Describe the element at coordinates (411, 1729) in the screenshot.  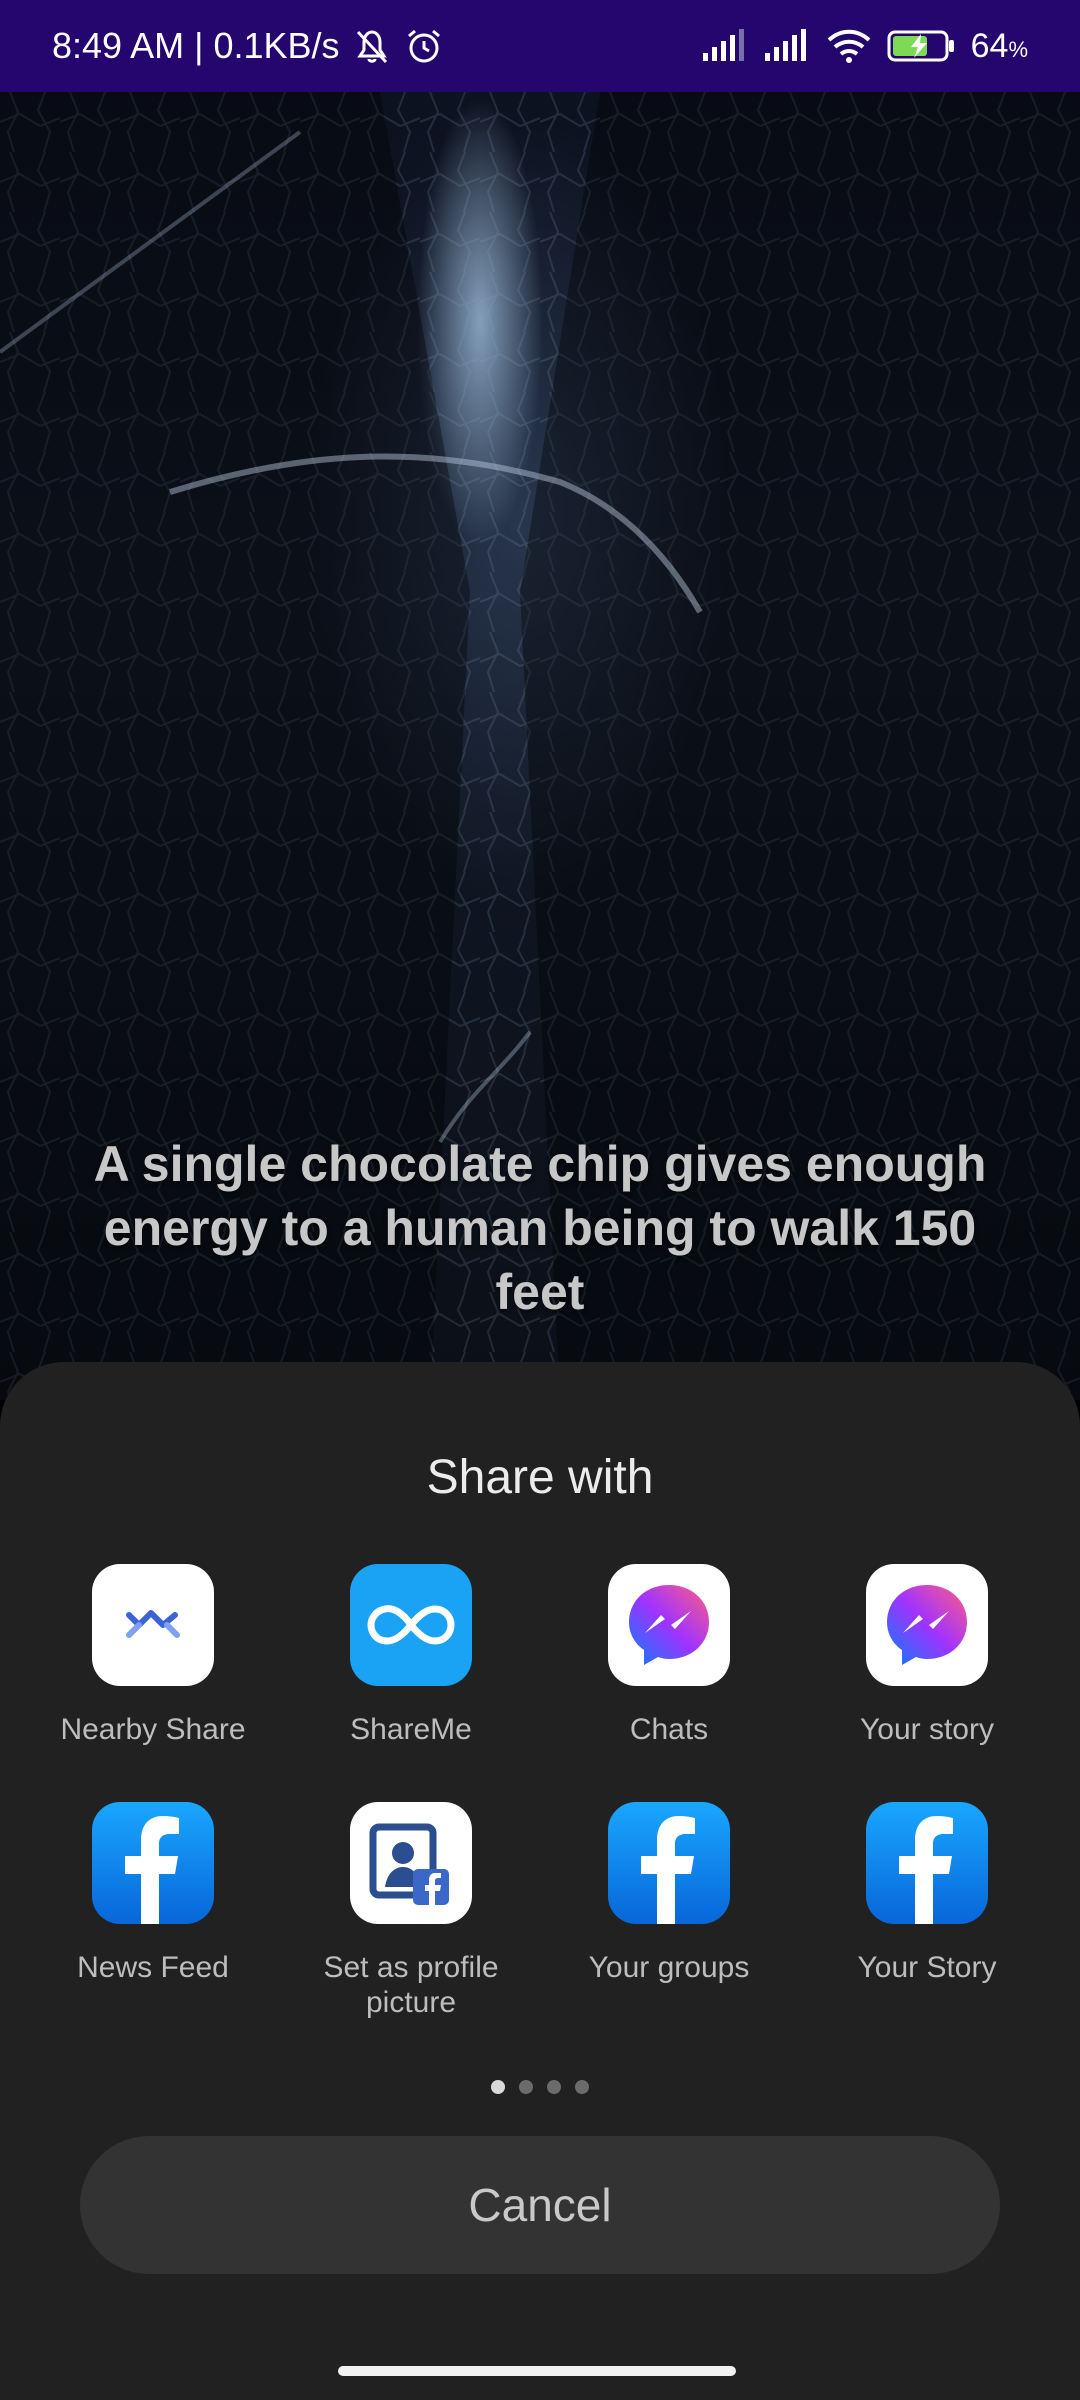
I see `share-target-label: ShareMe` at that location.